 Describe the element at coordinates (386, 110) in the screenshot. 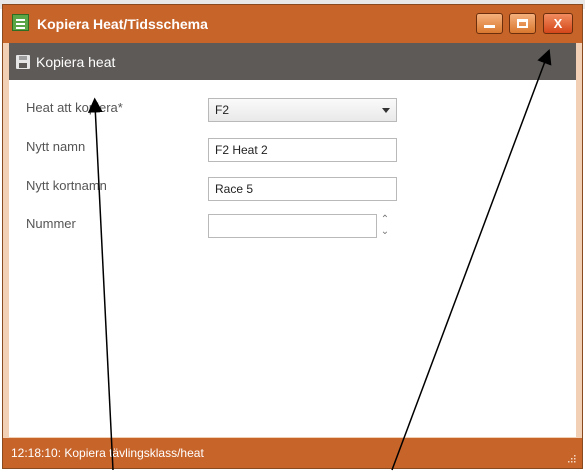

I see `chevron-down-icon` at that location.